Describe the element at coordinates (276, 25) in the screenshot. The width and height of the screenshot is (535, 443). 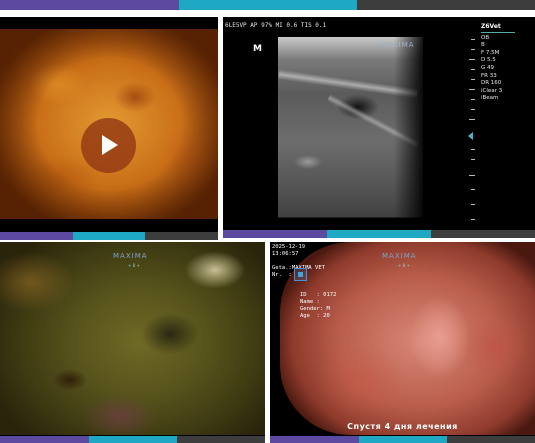
I see `ultrasound-header: 6LE5VP AP 97% MI 0.6 TIS 0.1` at that location.